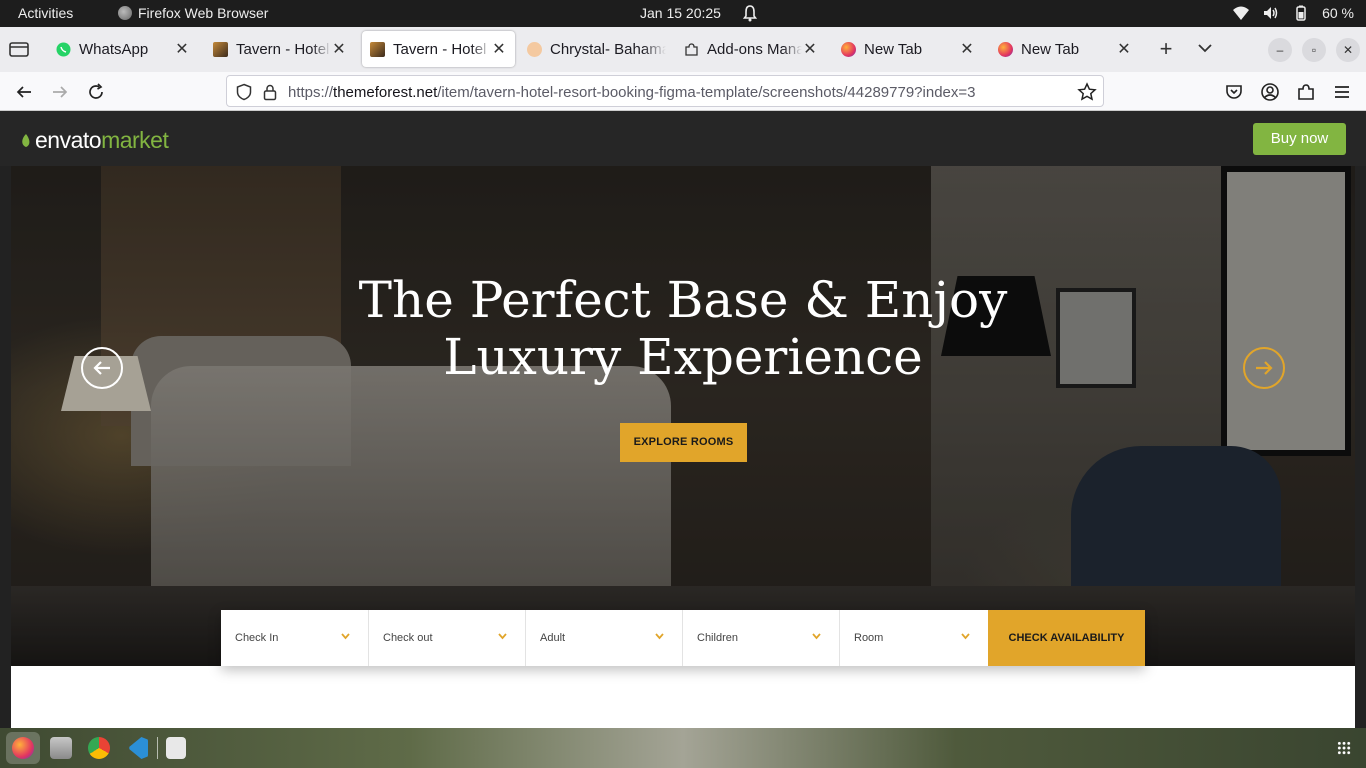 Image resolution: width=1366 pixels, height=768 pixels. I want to click on chrome-dock-icon, so click(99, 748).